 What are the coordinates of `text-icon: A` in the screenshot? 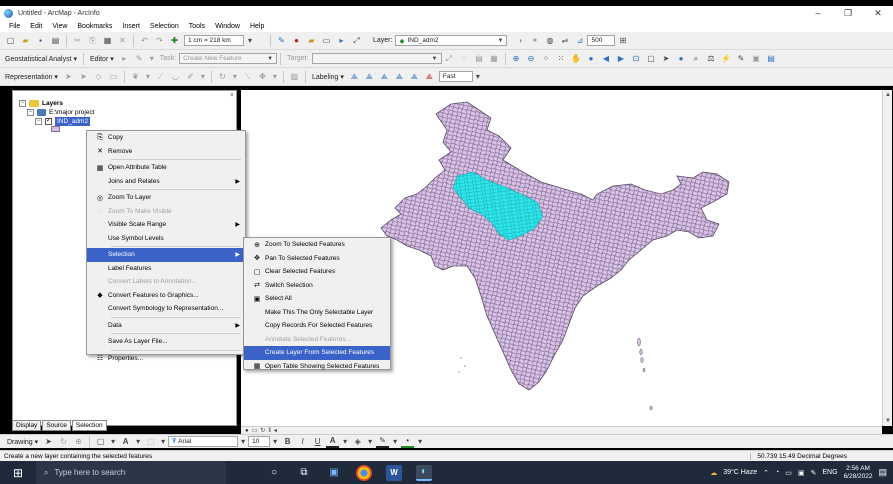 It's located at (125, 442).